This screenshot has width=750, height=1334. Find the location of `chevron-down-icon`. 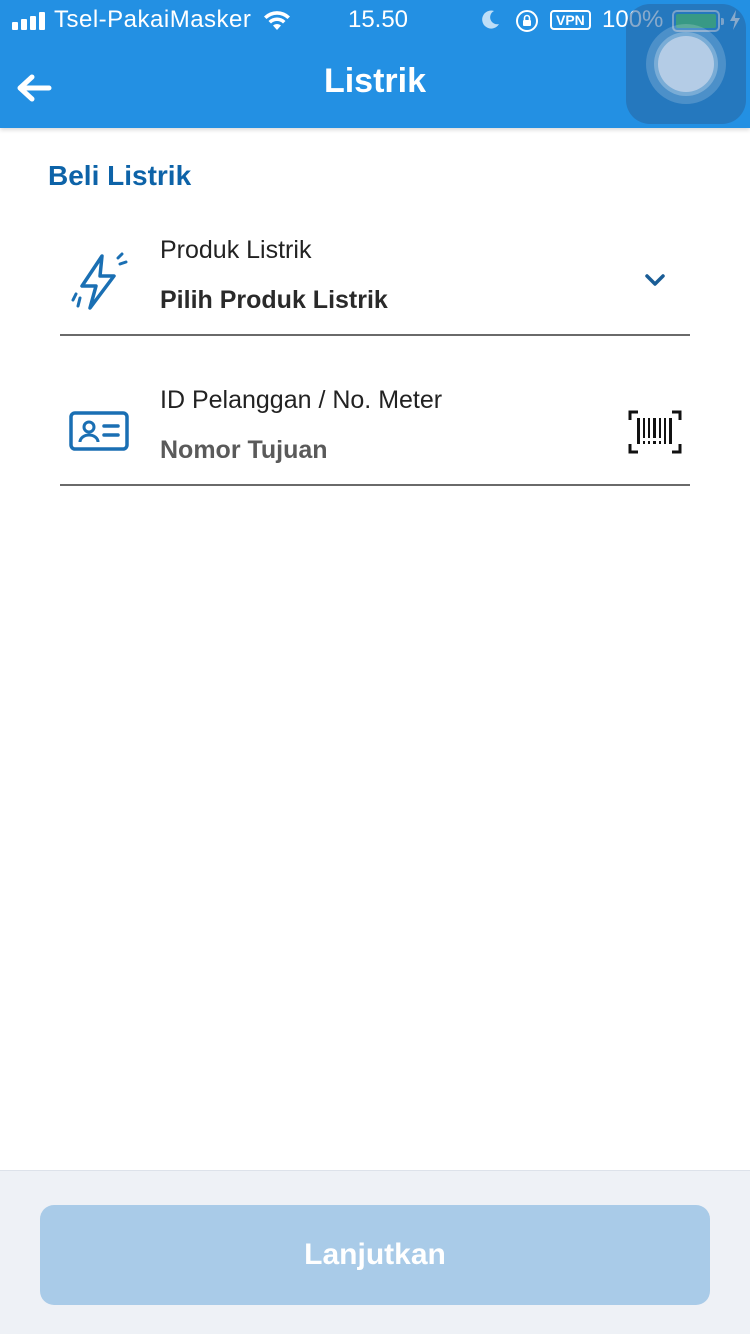

chevron-down-icon is located at coordinates (655, 282).